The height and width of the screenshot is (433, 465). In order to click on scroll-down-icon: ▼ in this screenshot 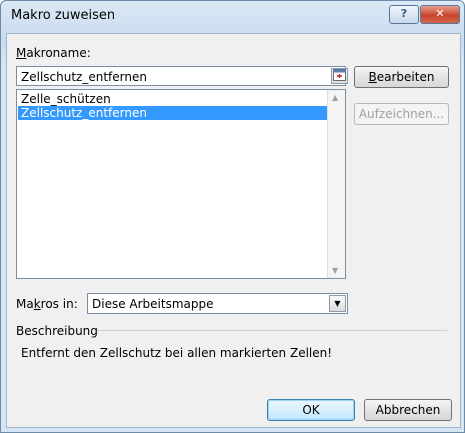, I will do `click(335, 270)`.